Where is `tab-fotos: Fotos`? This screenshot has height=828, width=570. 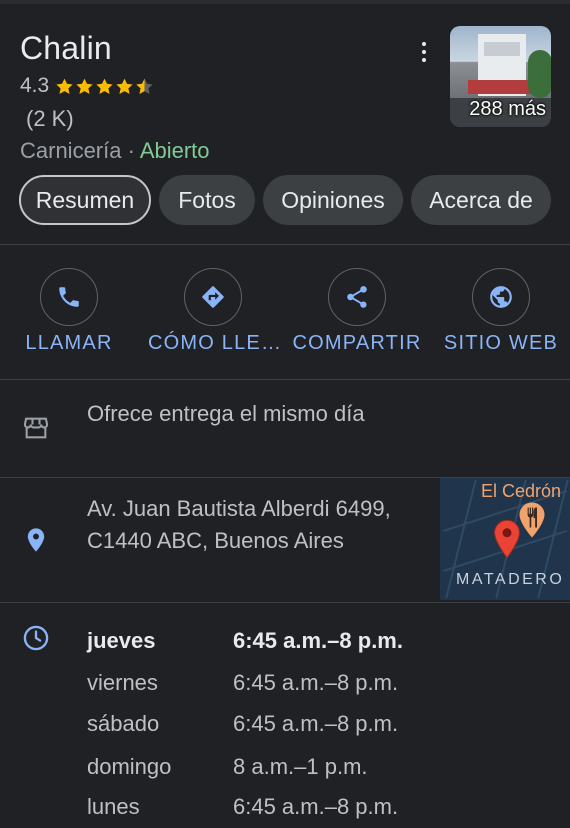
tab-fotos: Fotos is located at coordinates (207, 200).